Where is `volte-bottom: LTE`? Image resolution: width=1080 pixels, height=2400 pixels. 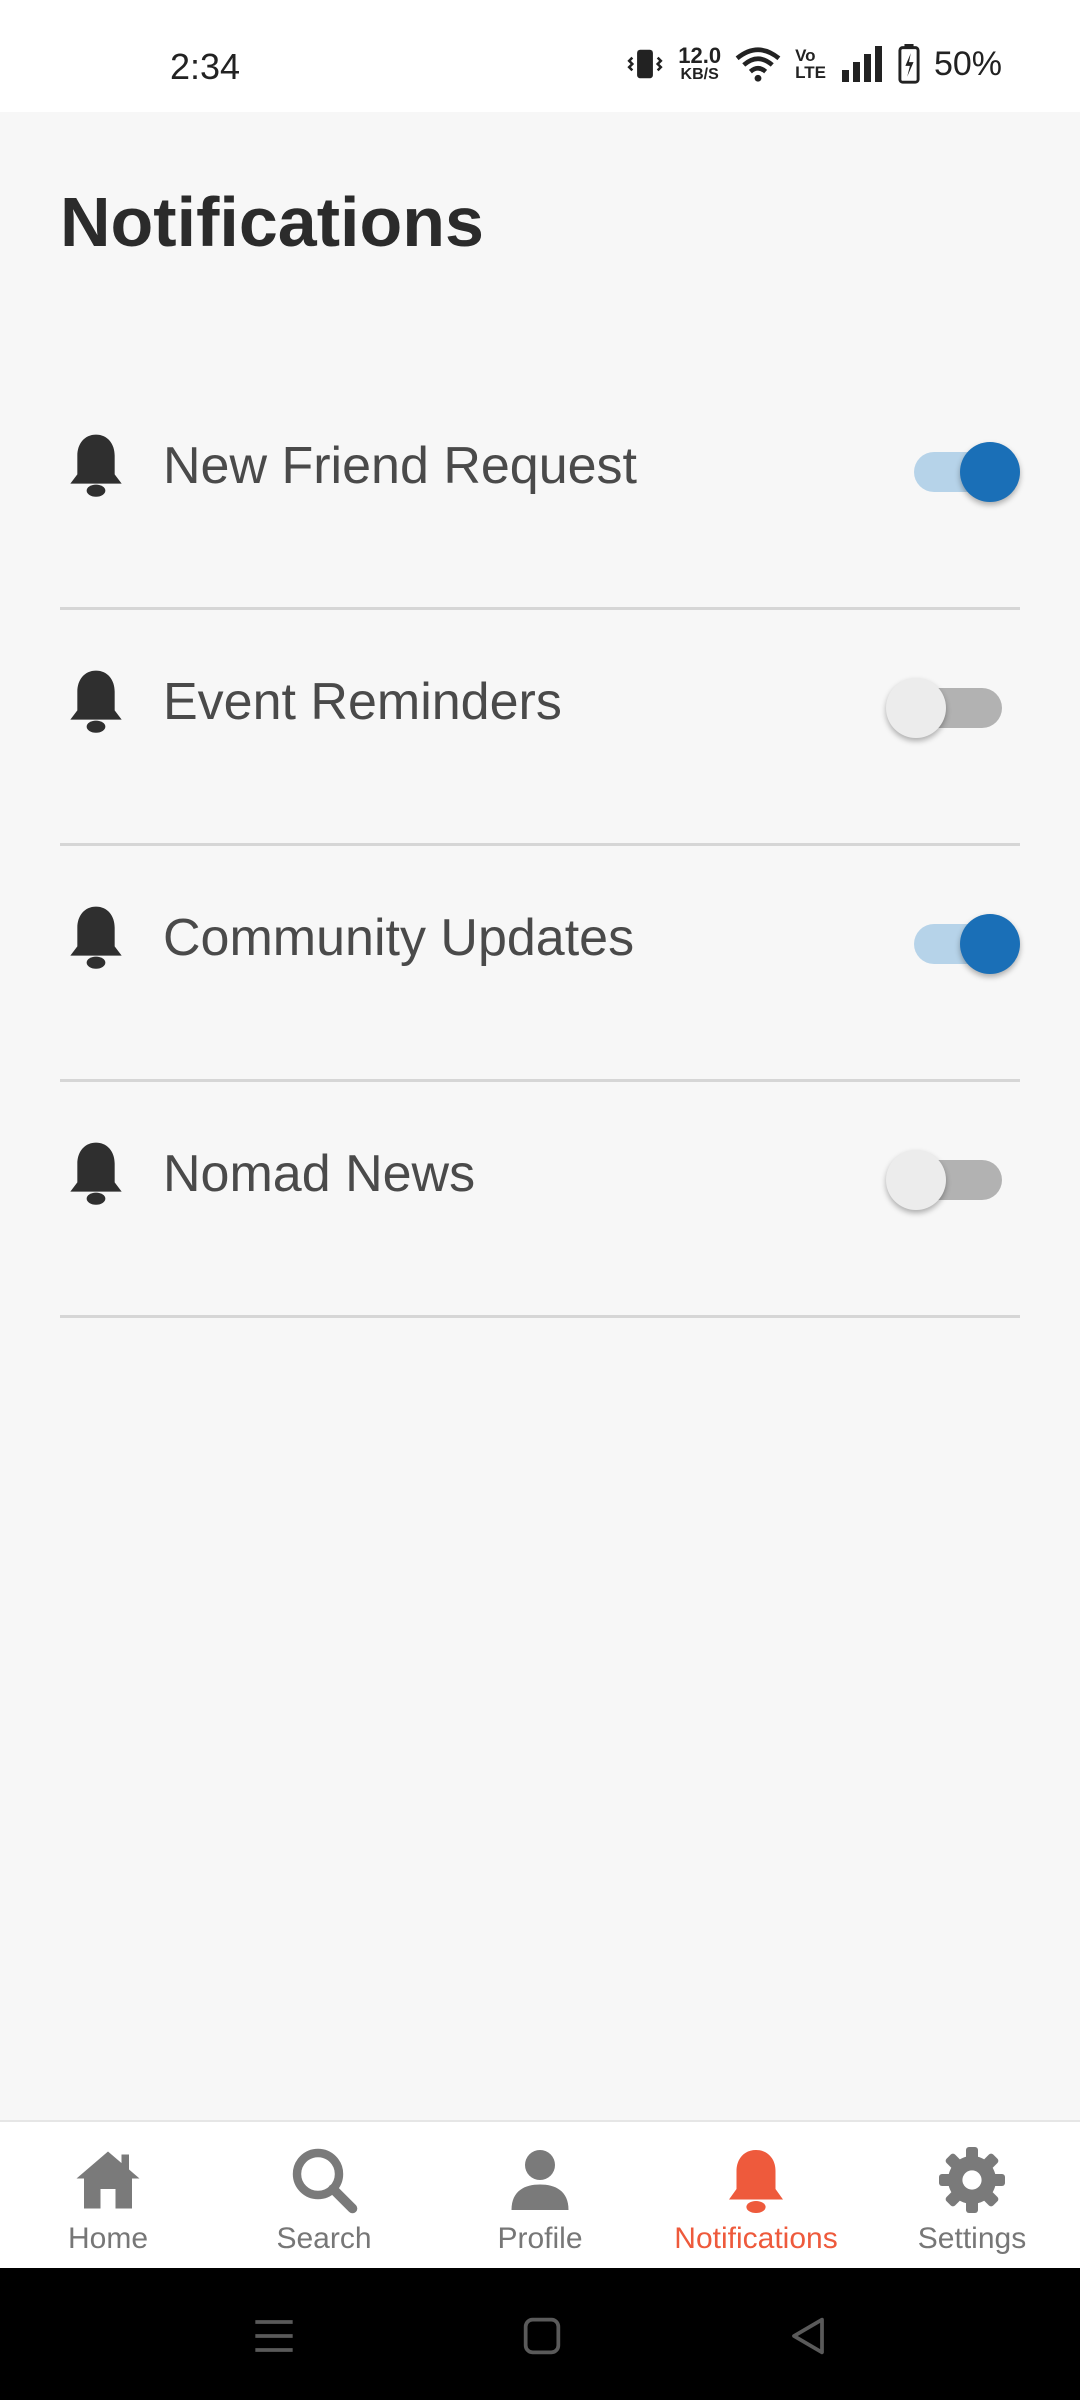
volte-bottom: LTE is located at coordinates (810, 72).